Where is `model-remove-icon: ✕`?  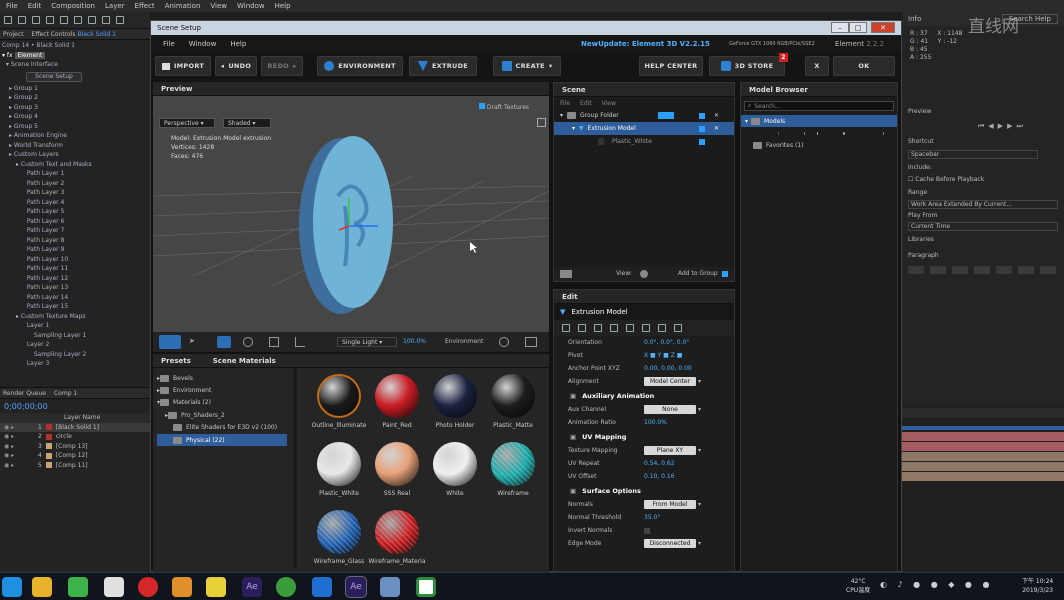 model-remove-icon: ✕ is located at coordinates (716, 128).